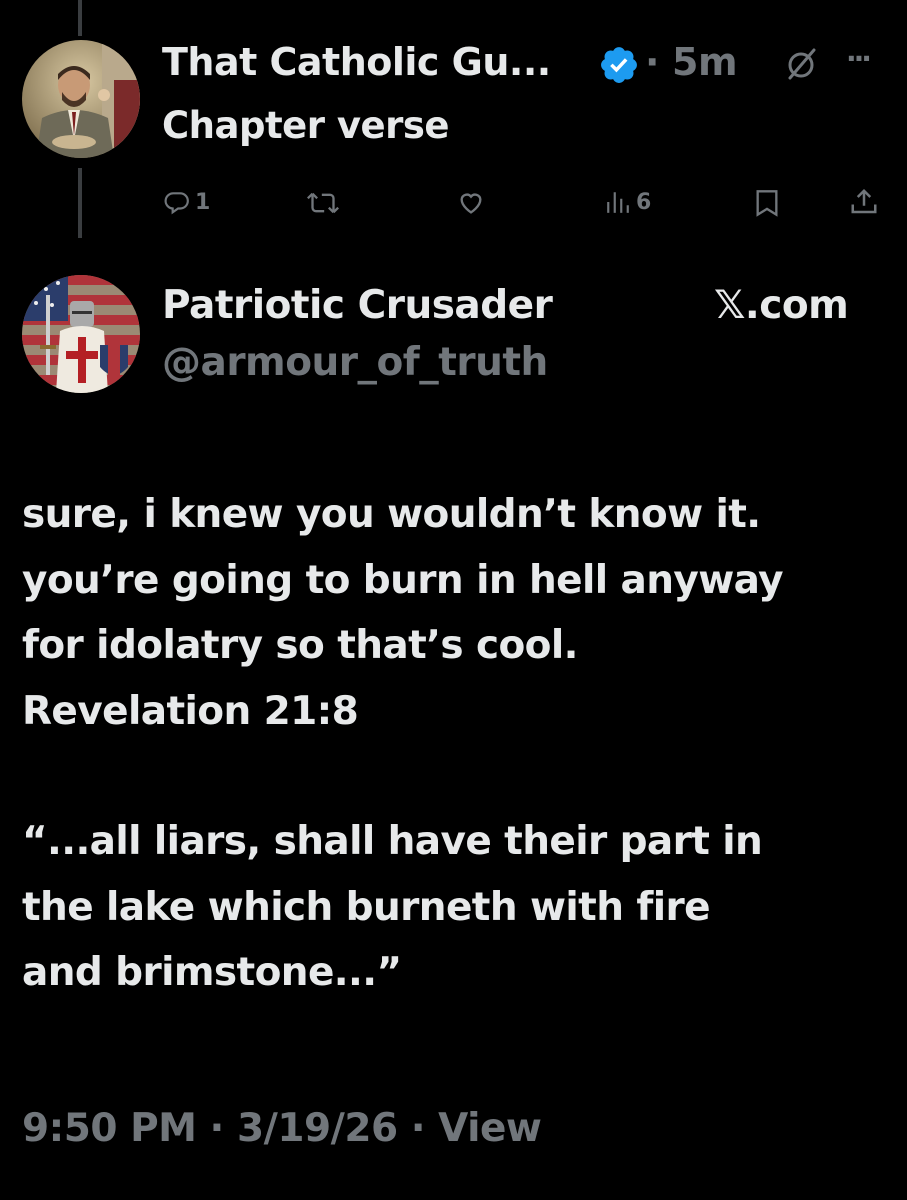 Image resolution: width=907 pixels, height=1200 pixels. I want to click on quote-line: “...all liars, shall have their part in, so click(392, 841).